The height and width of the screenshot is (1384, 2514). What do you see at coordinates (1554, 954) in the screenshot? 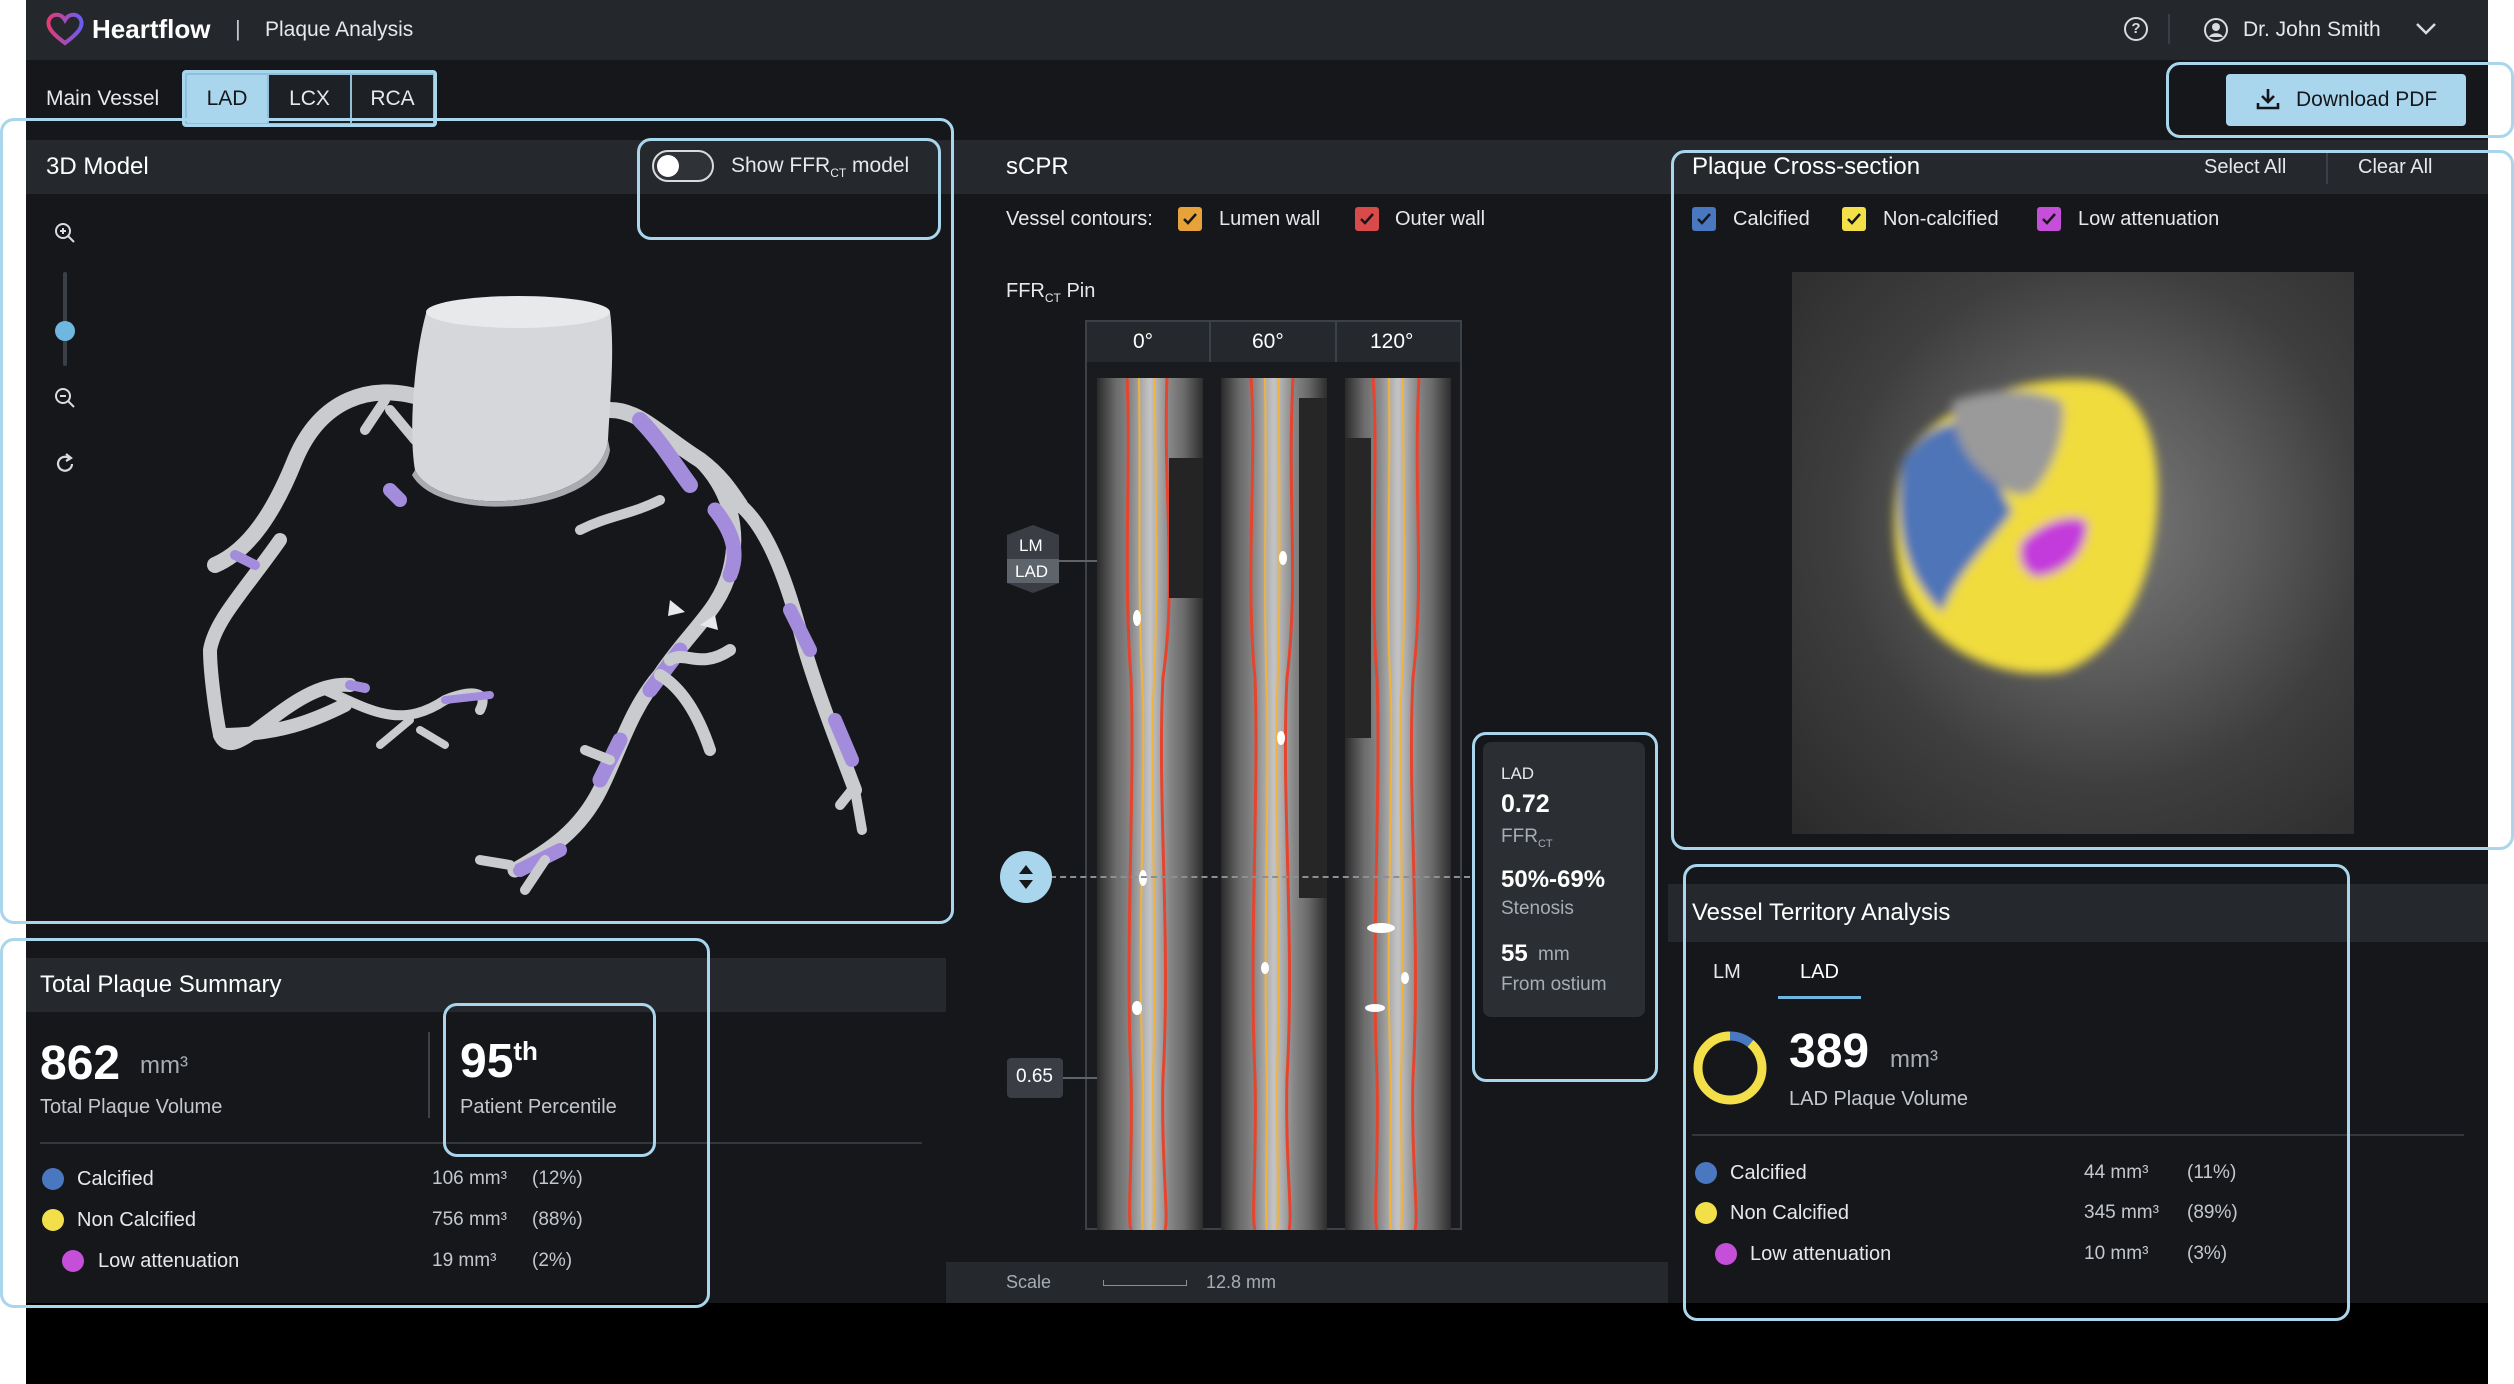
I see `tooltip-distance-unit: mm` at bounding box center [1554, 954].